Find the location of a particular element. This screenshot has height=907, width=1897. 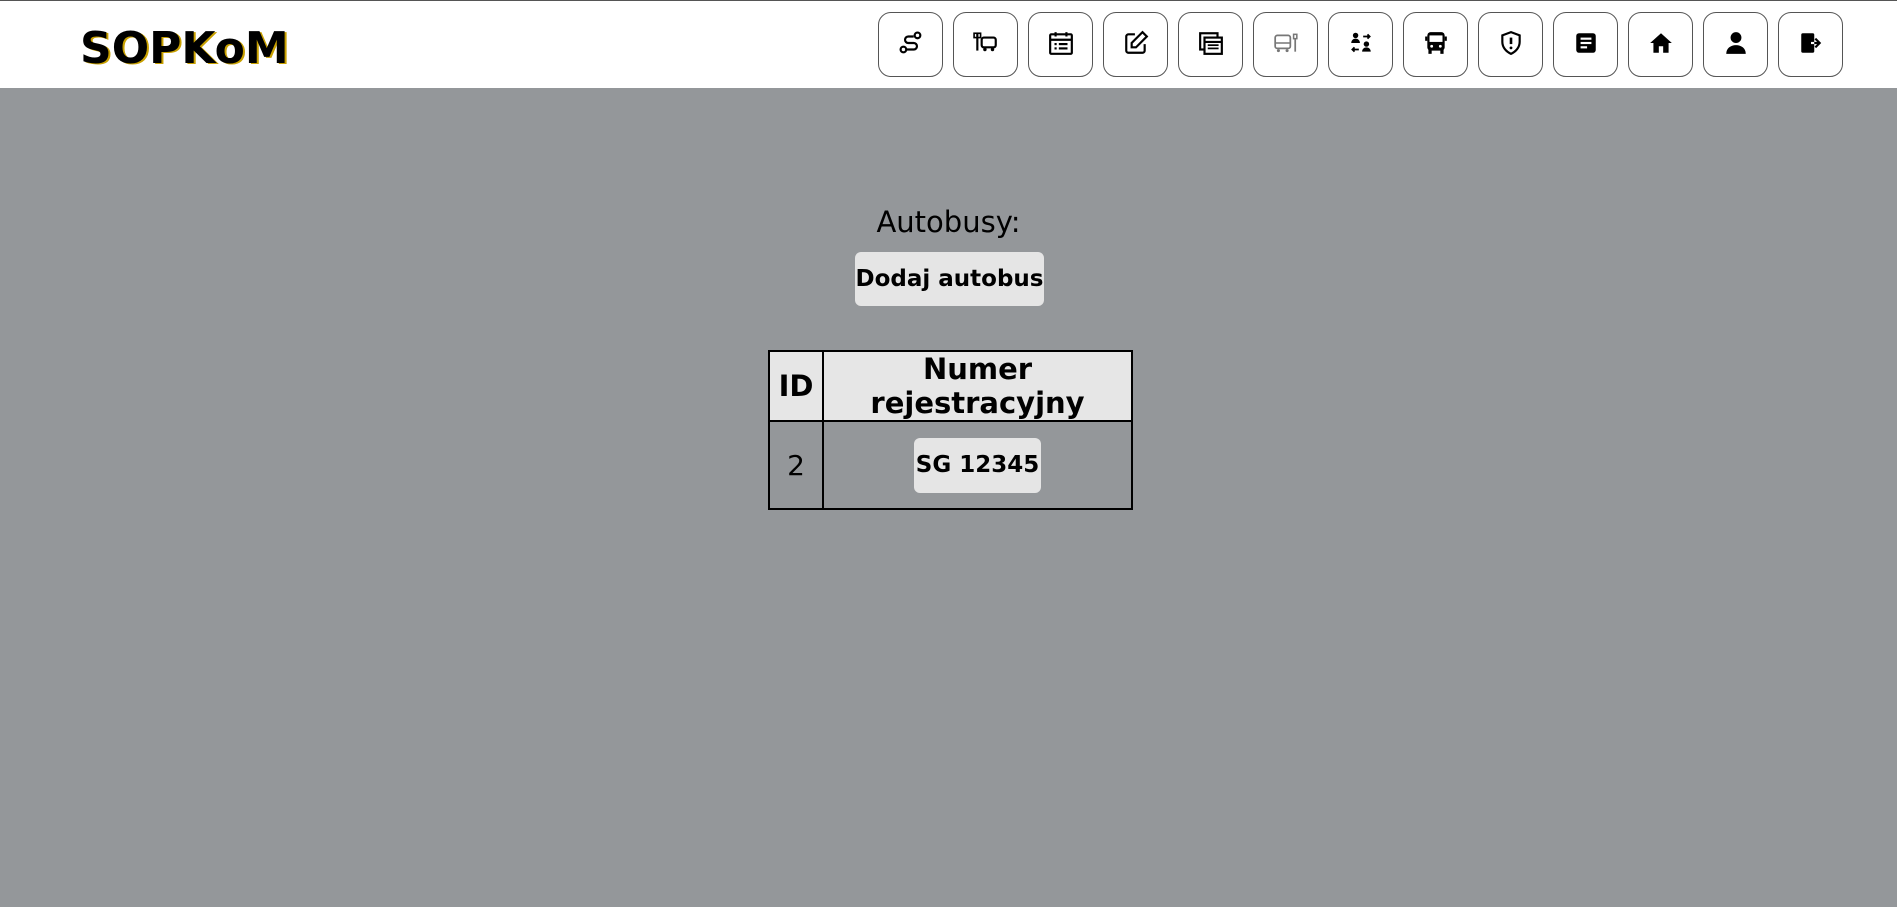

nav-button-routes is located at coordinates (910, 44).